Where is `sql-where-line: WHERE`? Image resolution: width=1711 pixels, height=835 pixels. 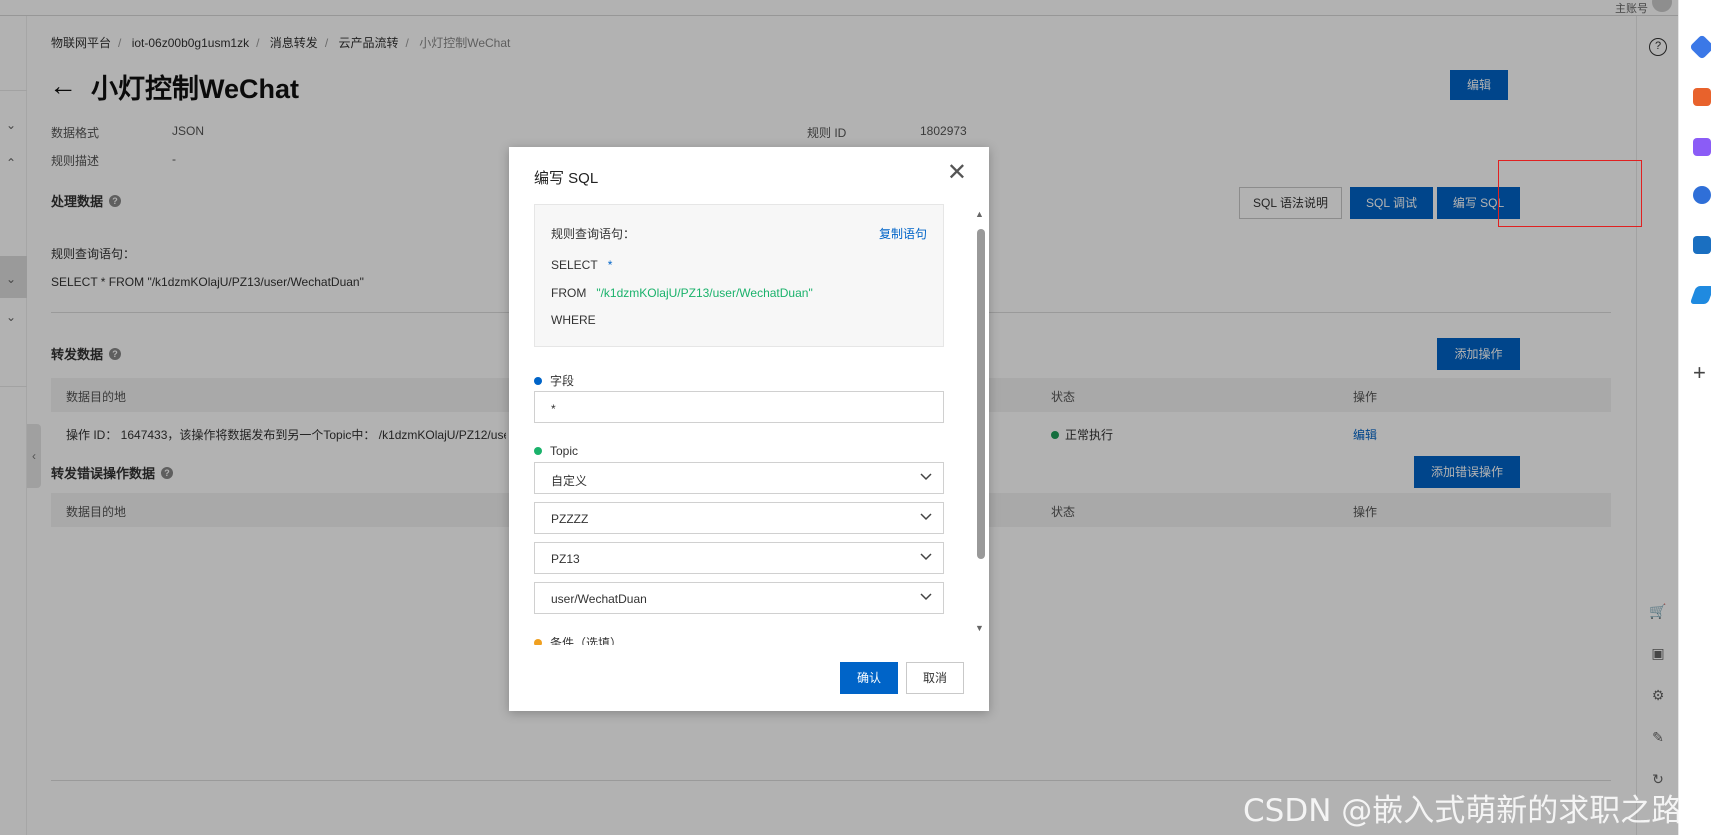
sql-where-line: WHERE is located at coordinates (573, 320).